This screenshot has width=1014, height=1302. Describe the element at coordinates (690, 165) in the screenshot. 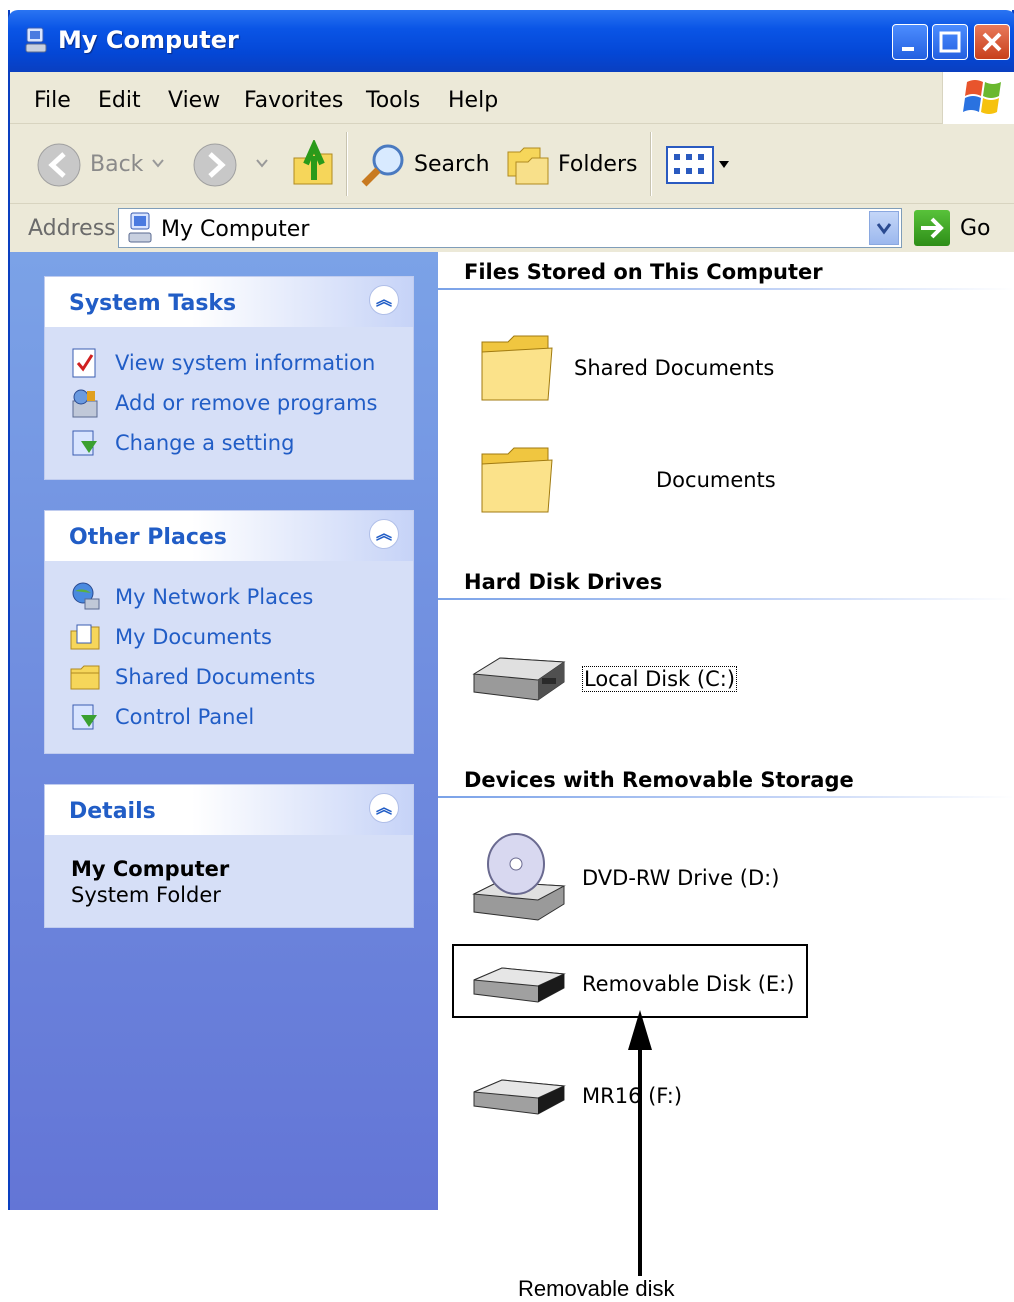

I see `views-icon` at that location.